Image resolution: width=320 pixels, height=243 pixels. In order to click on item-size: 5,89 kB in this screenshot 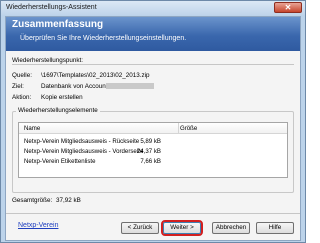, I will do `click(150, 141)`.